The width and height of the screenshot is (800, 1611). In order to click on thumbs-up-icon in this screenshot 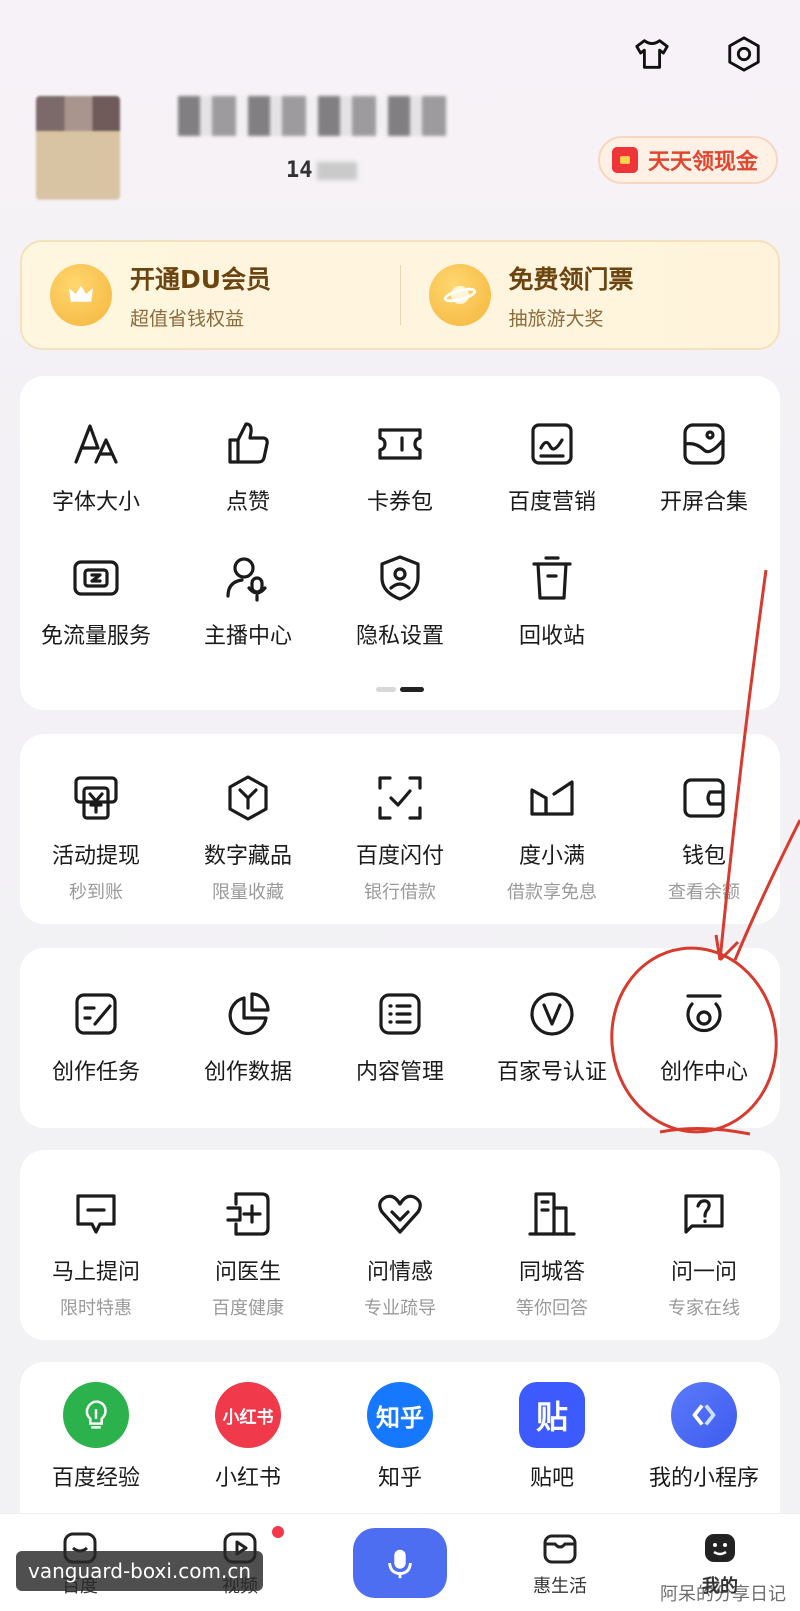, I will do `click(248, 444)`.